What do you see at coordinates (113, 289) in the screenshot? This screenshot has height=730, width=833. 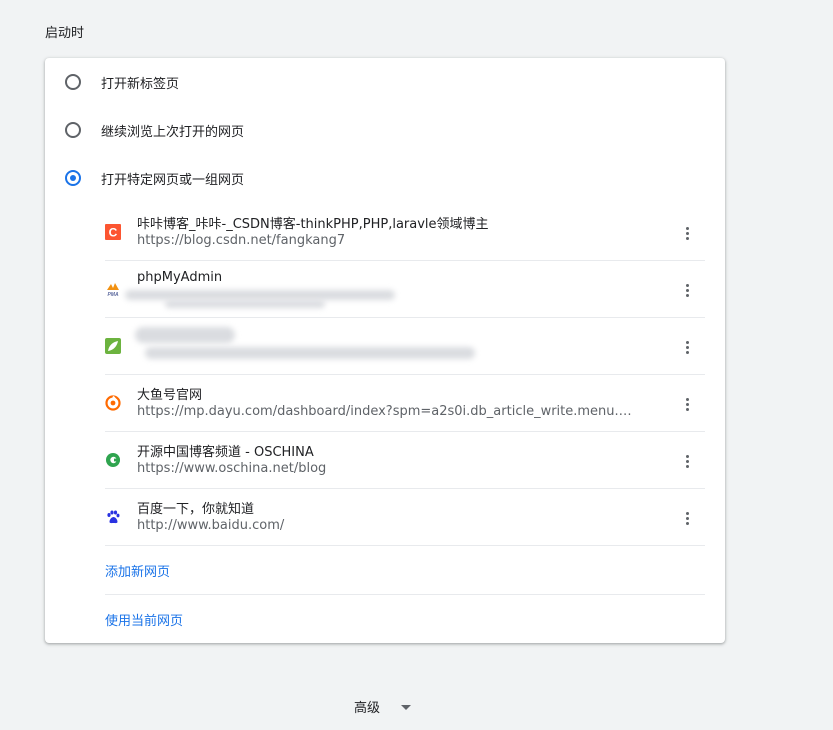 I see `phpmyadmin-icon: PMA` at bounding box center [113, 289].